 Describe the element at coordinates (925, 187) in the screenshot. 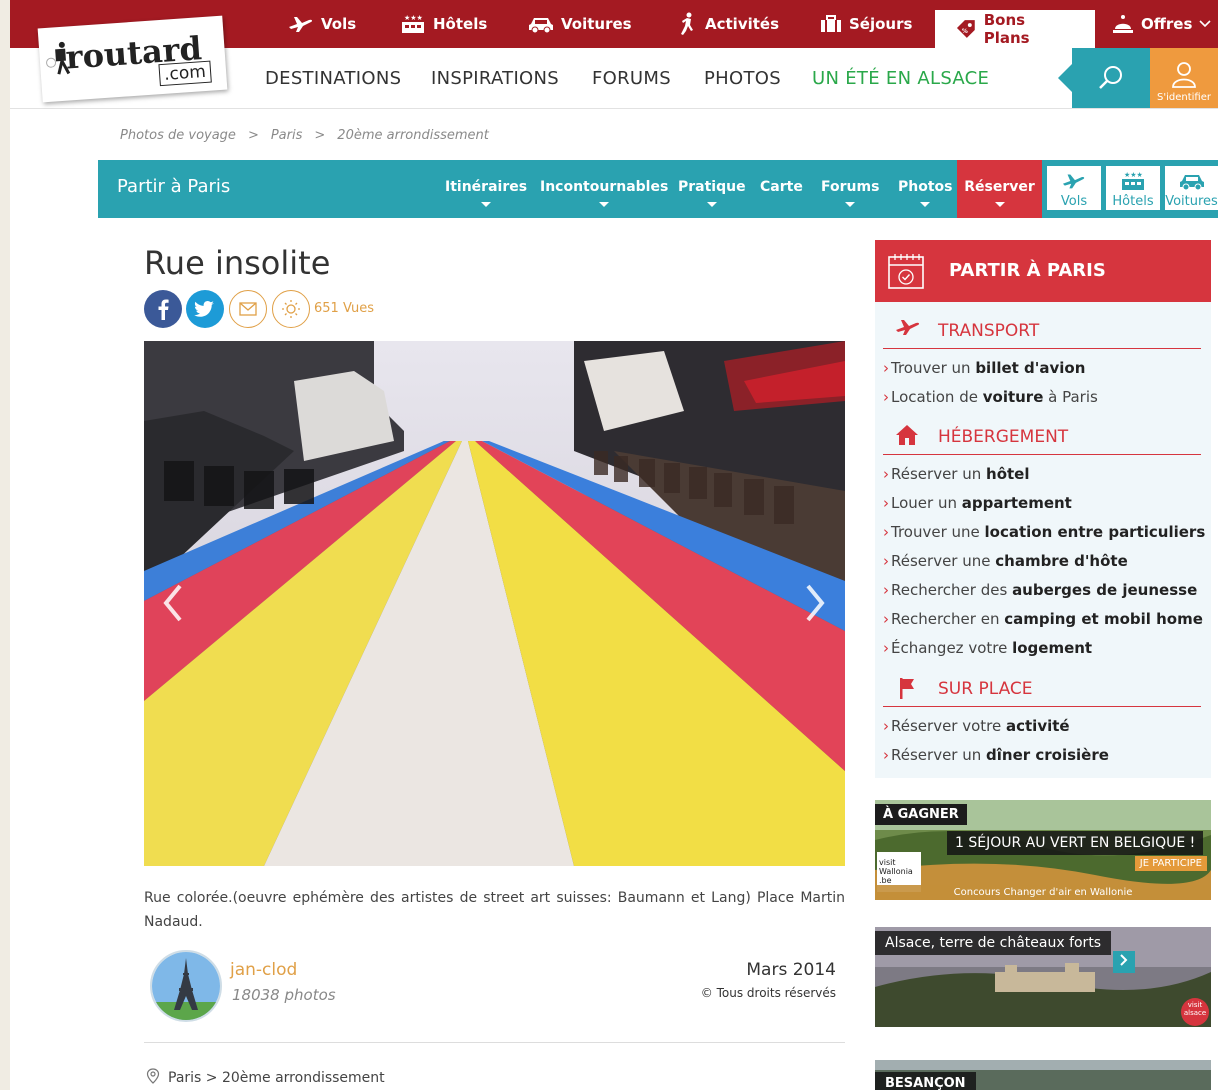

I see `tab-label: Photos` at that location.